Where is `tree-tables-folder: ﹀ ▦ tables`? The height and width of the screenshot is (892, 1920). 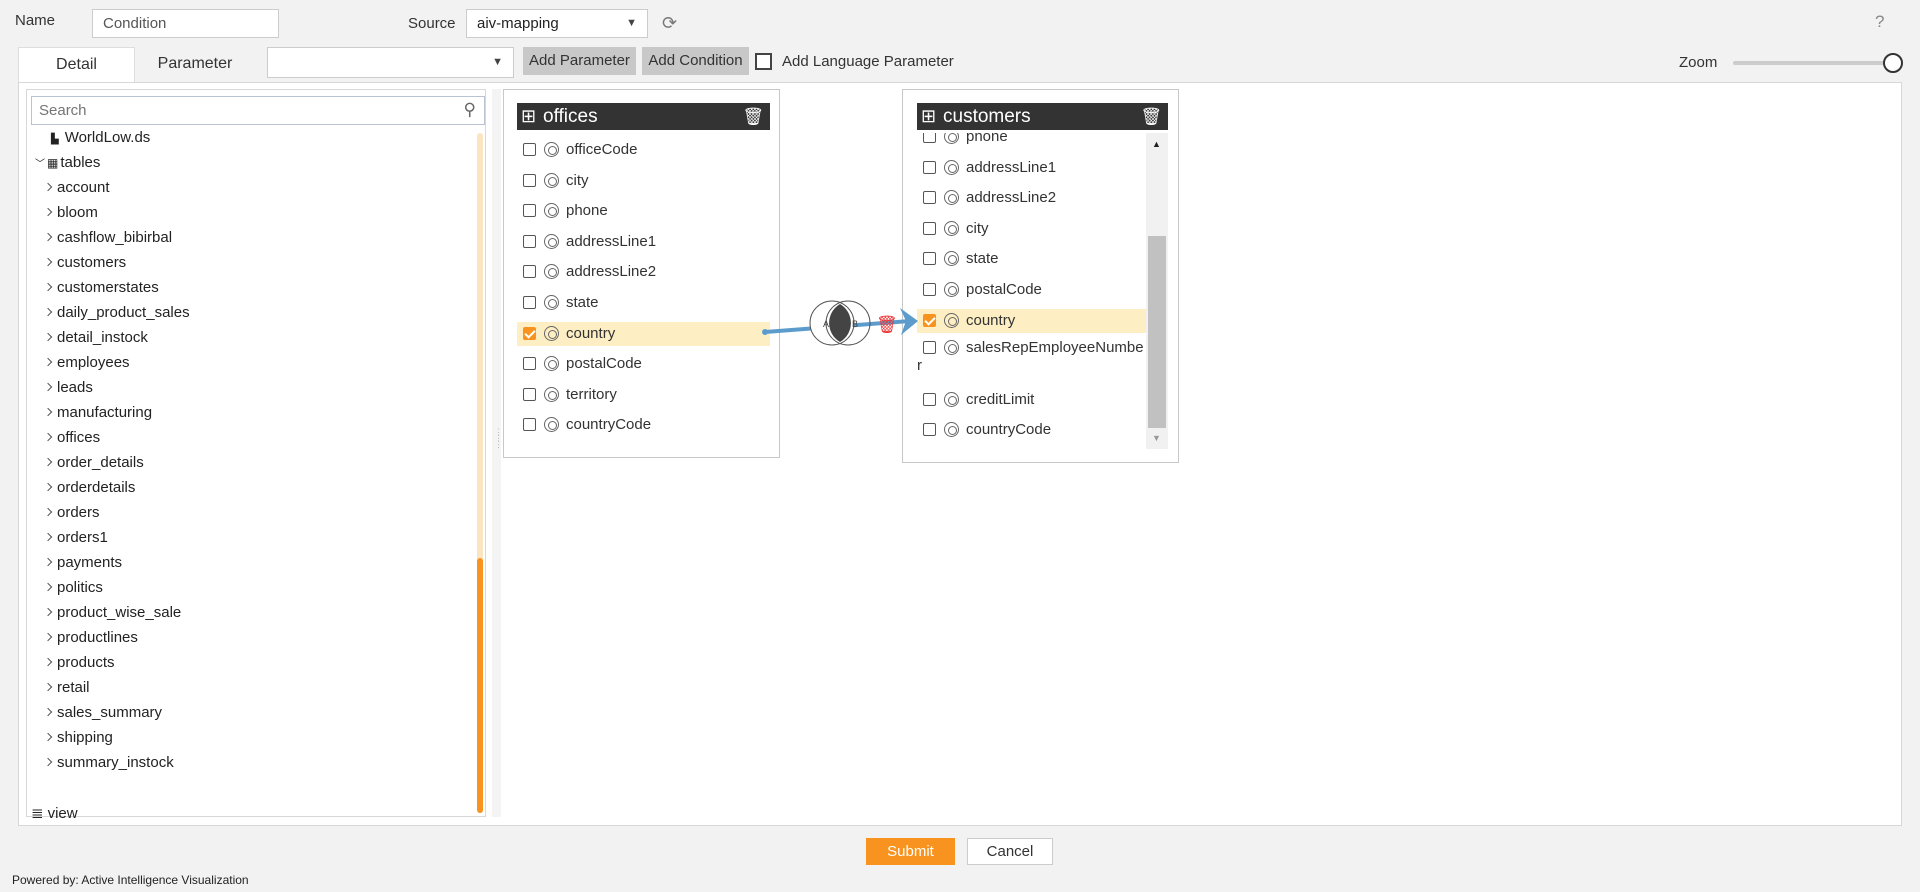
tree-tables-folder: ﹀ ▦ tables is located at coordinates (67, 163).